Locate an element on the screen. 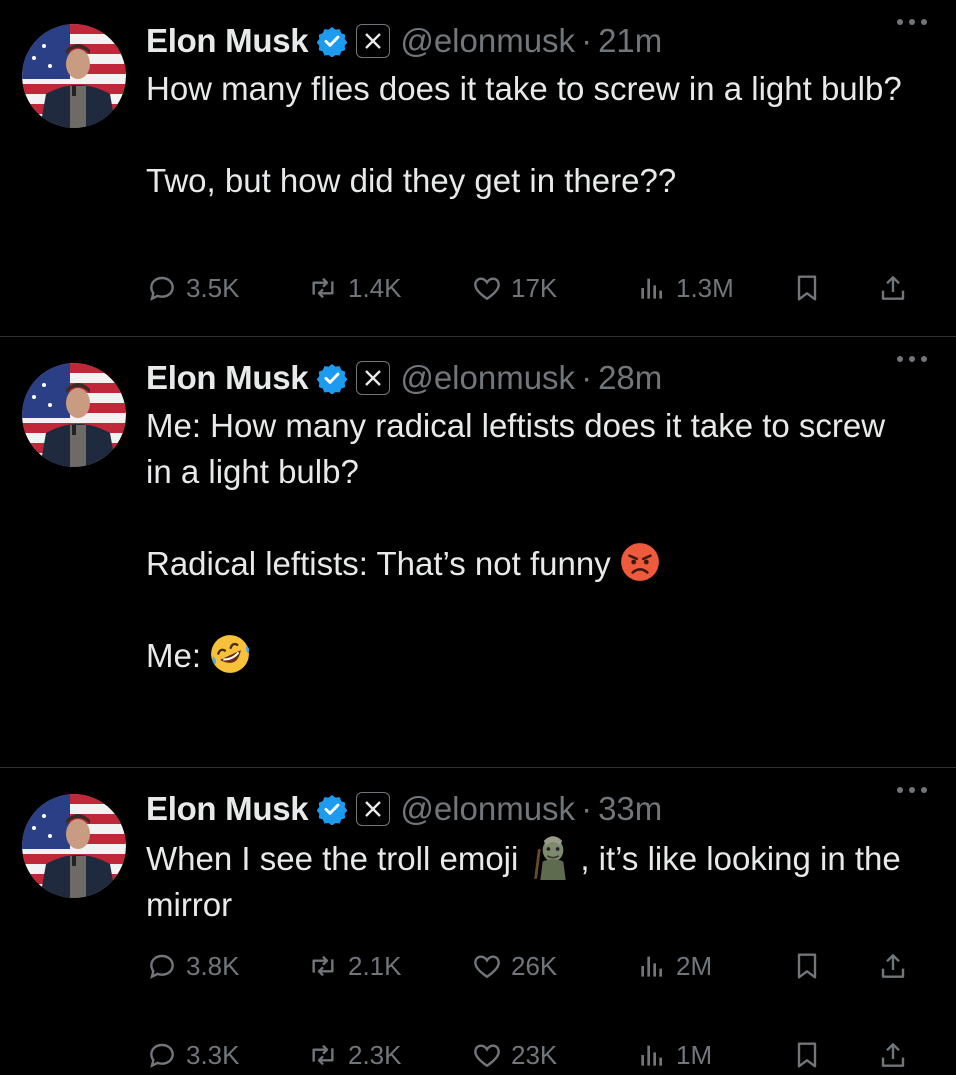 Image resolution: width=956 pixels, height=1075 pixels. reply-button: 3.5K is located at coordinates (226, 288).